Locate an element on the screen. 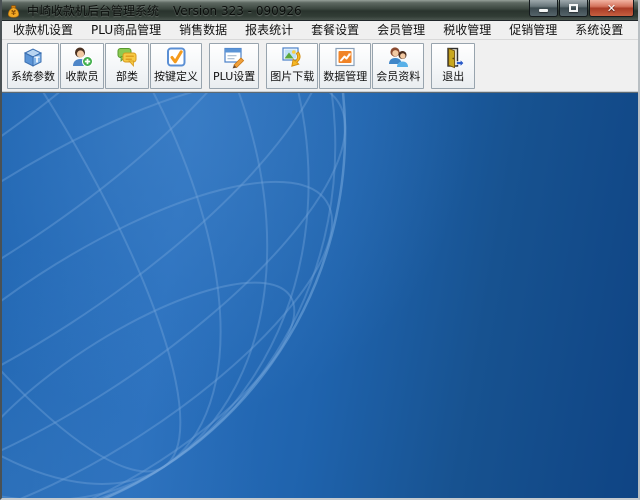 The height and width of the screenshot is (500, 640). plu-settings-pencil-icon is located at coordinates (234, 58).